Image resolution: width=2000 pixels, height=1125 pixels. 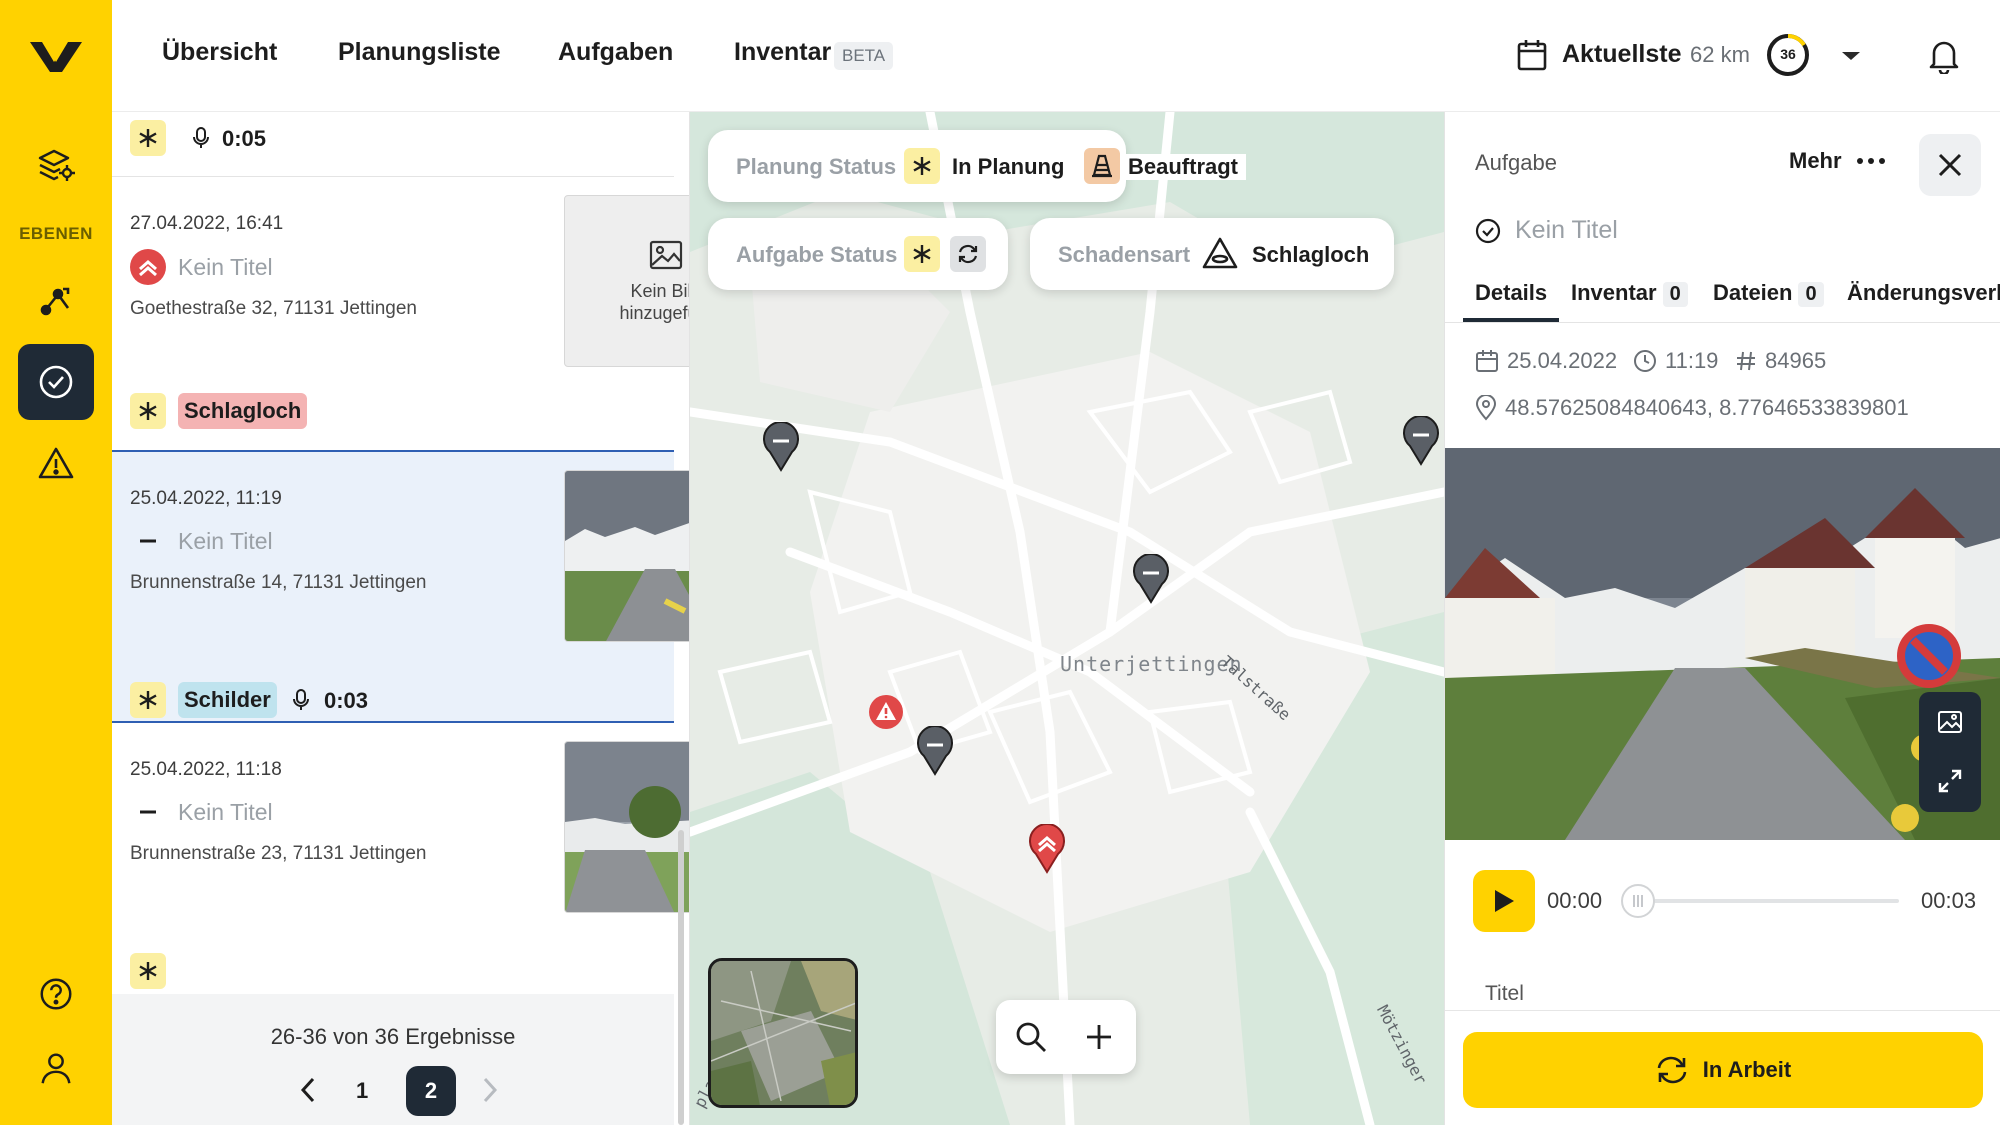 I want to click on tab-label: Änderungsverla, so click(x=1923, y=292).